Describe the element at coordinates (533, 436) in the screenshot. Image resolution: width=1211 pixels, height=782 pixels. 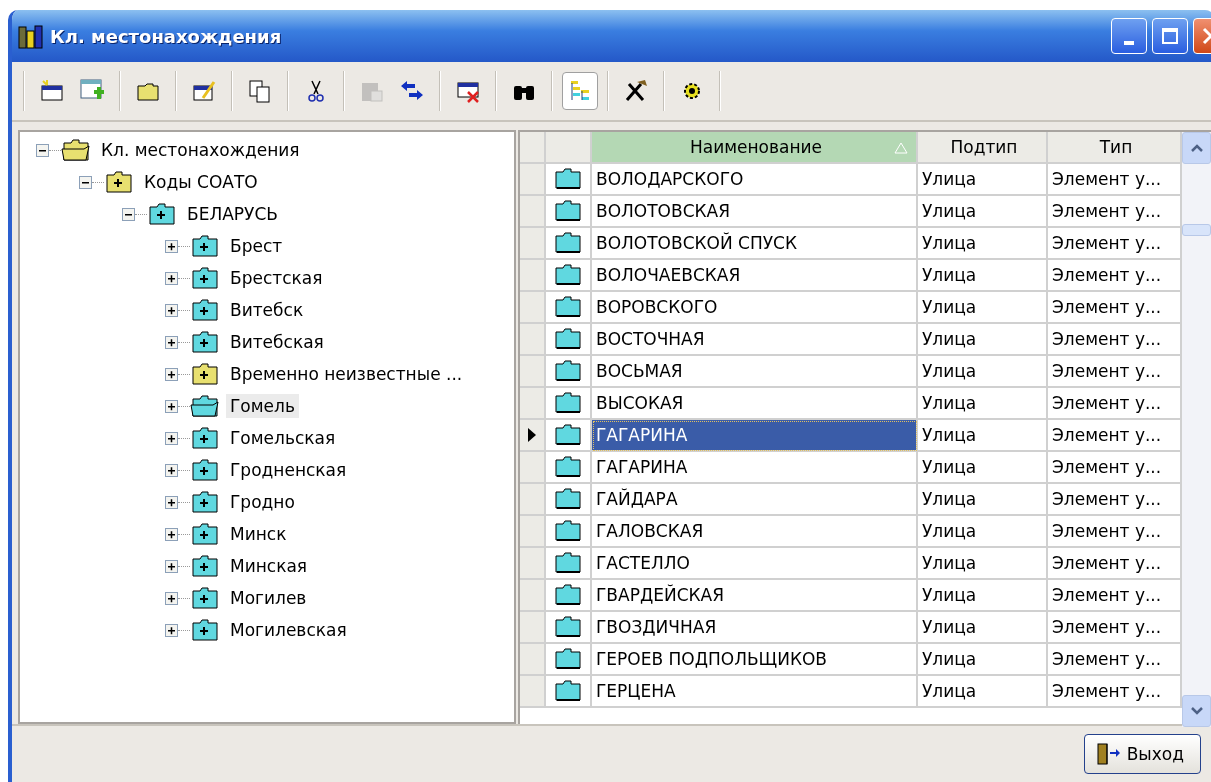
I see `row-indicator` at that location.